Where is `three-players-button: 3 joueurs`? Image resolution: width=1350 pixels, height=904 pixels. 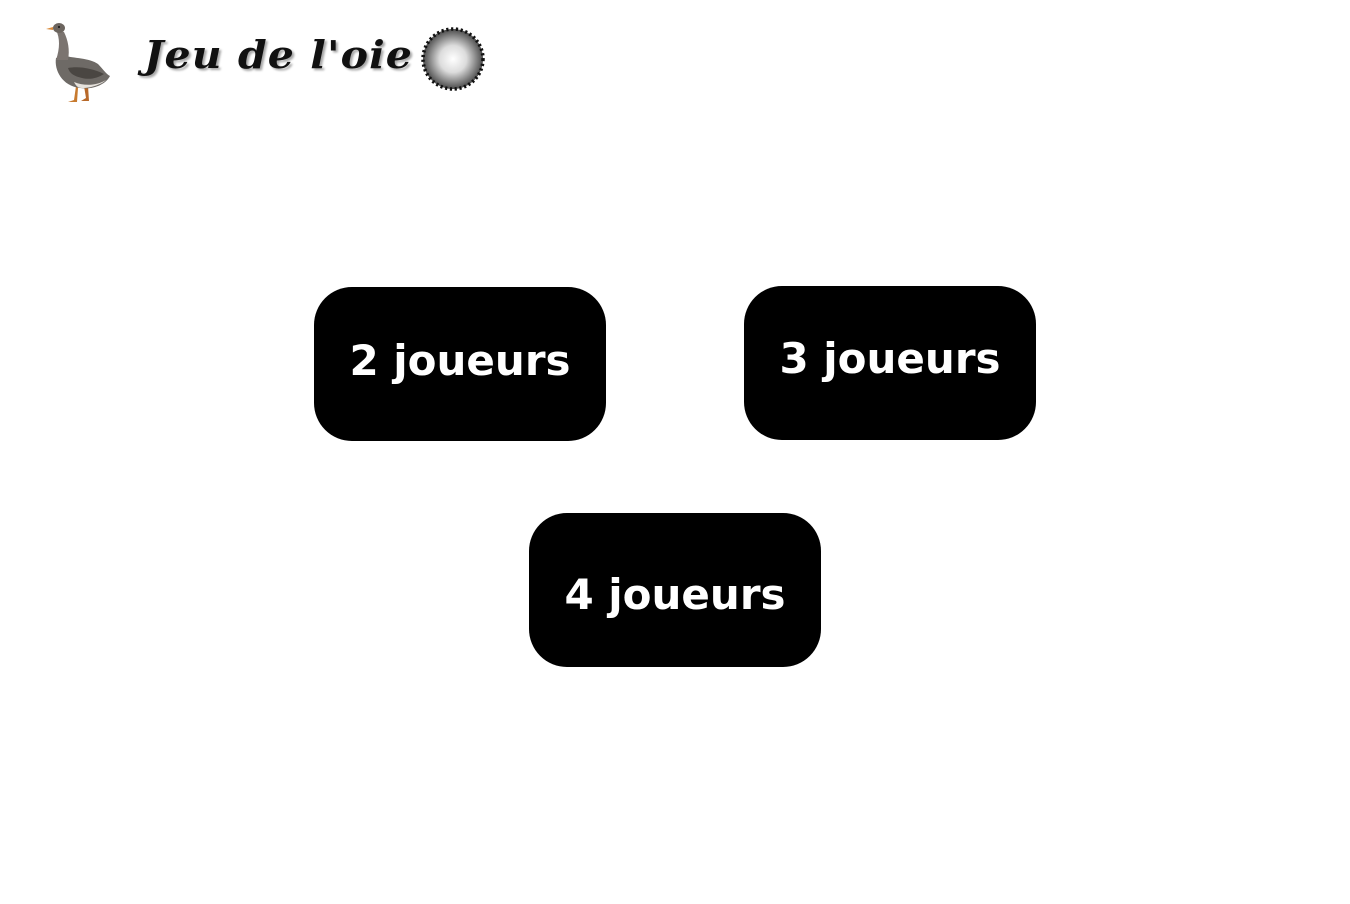
three-players-button: 3 joueurs is located at coordinates (890, 363).